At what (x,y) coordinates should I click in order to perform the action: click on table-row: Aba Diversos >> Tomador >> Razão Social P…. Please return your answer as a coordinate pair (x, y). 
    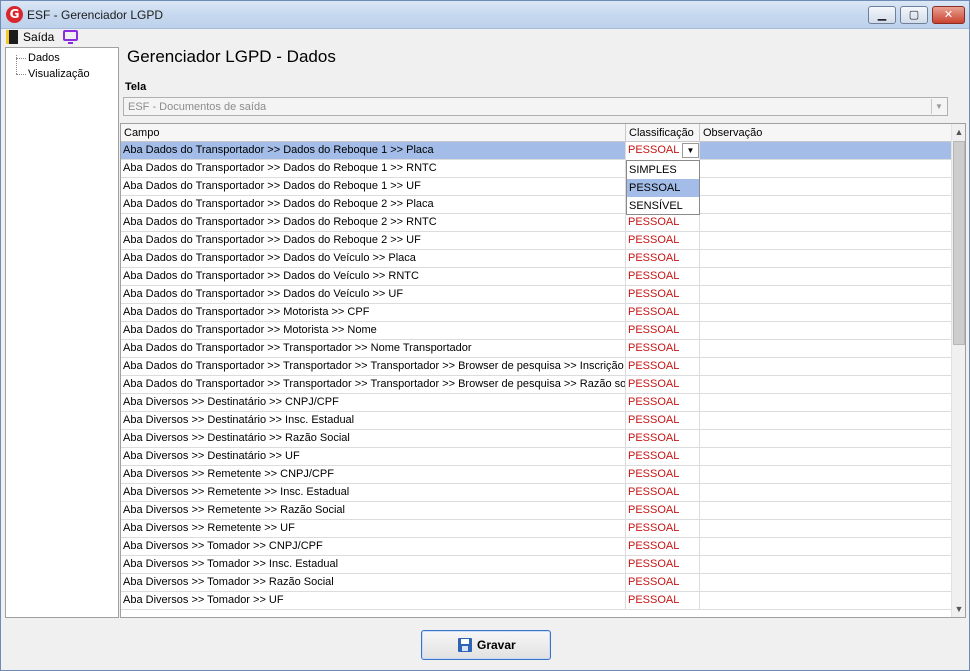
    Looking at the image, I should click on (536, 583).